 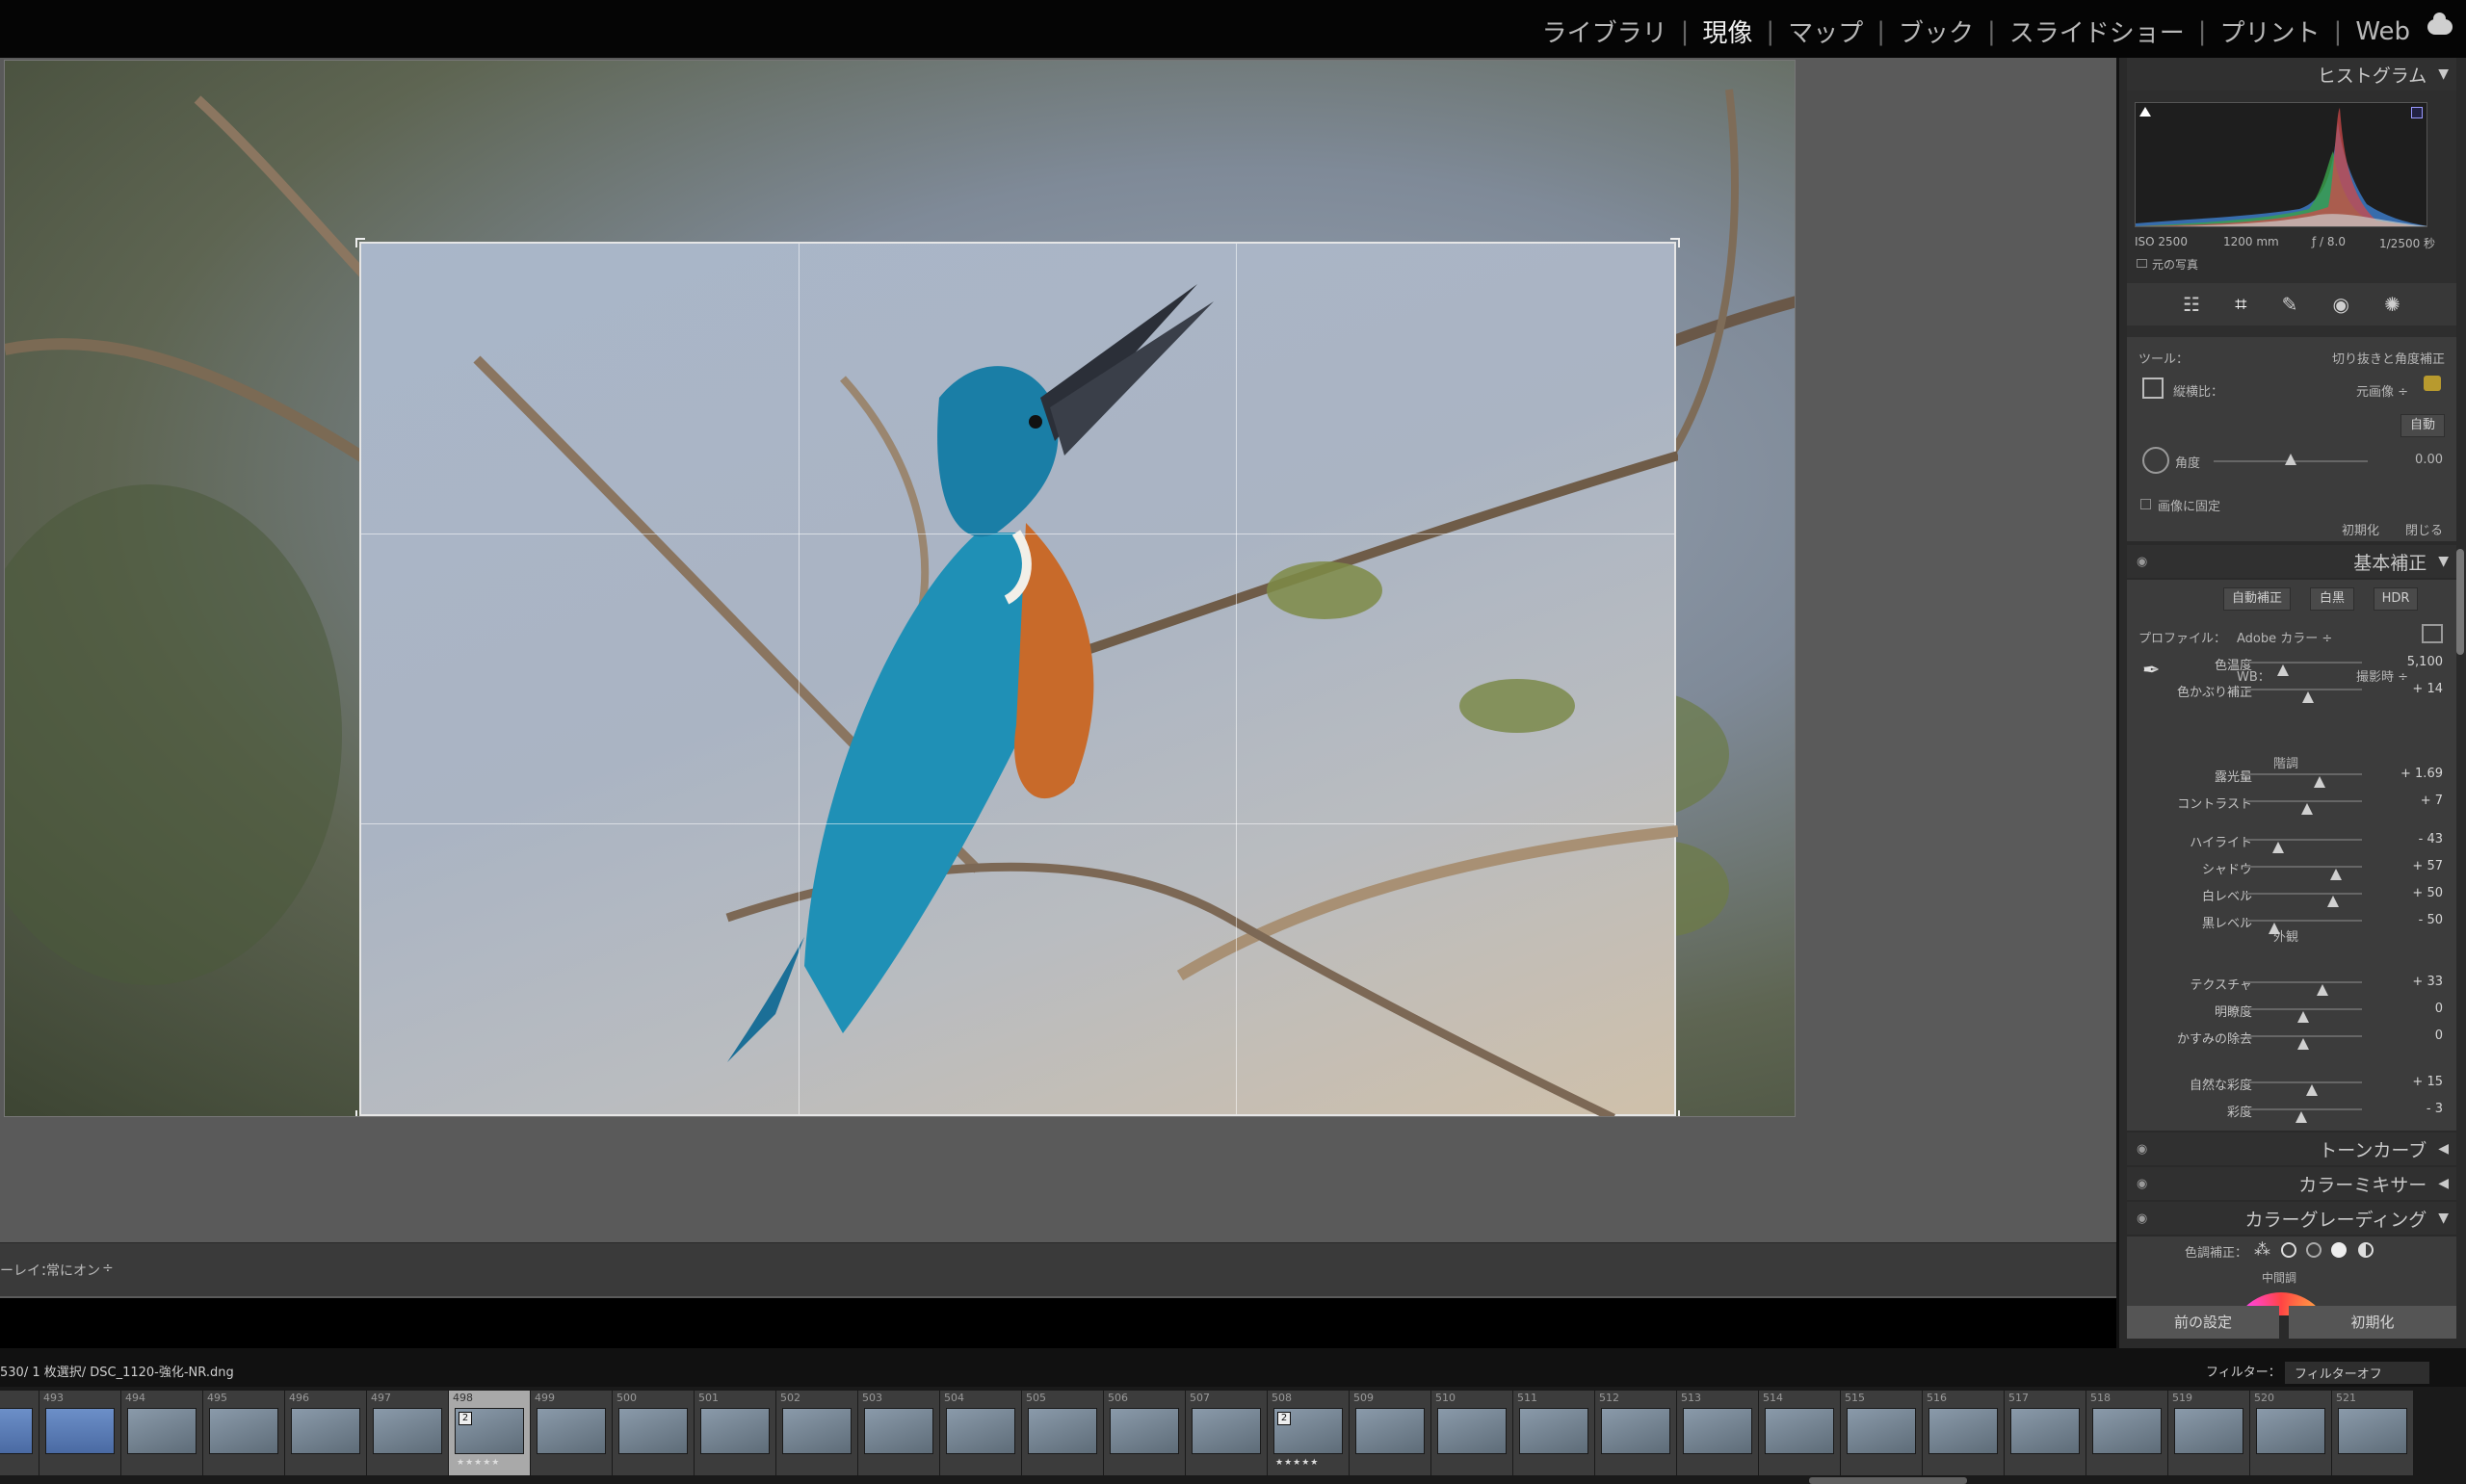 I want to click on filmstrip-info: 530/ 1 枚選択/ DSC_1120-強化-NR.dng, so click(x=117, y=1371).